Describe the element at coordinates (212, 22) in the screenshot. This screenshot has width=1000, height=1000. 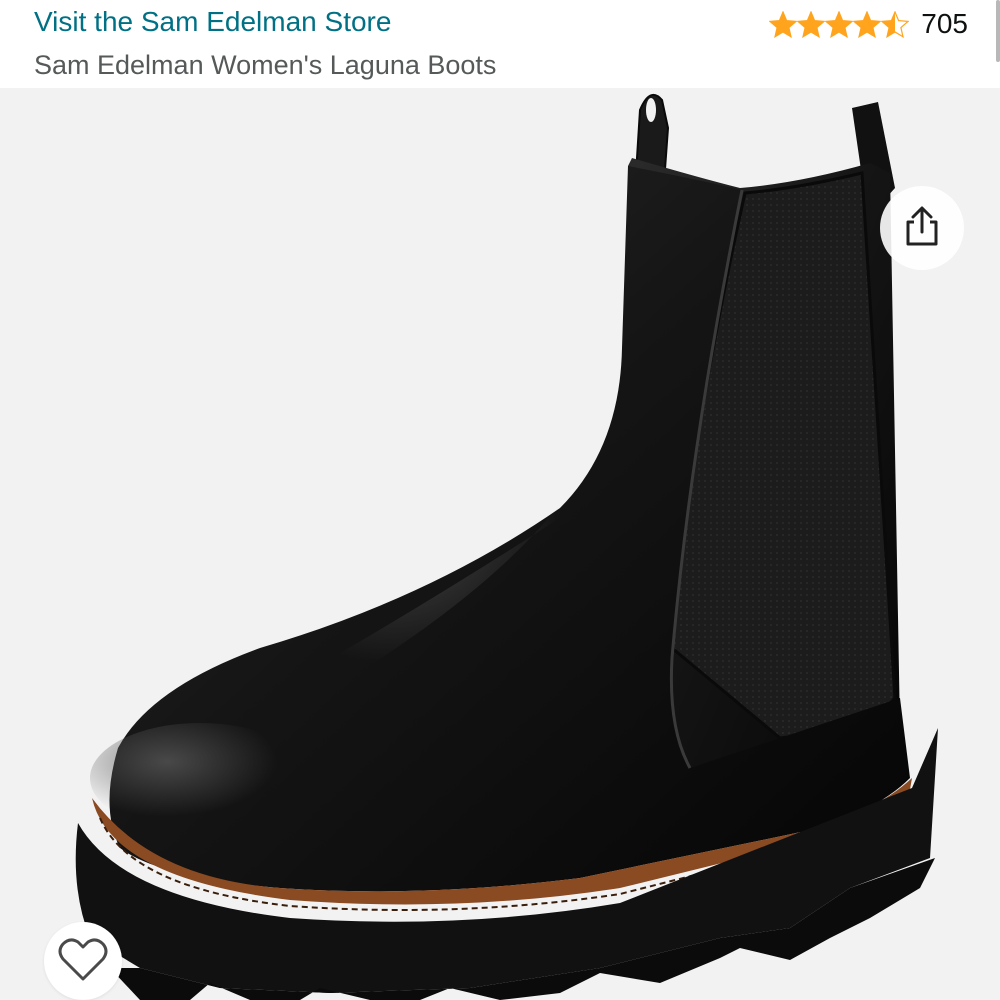
I see `store-link: Visit the Sam Edelman Store` at that location.